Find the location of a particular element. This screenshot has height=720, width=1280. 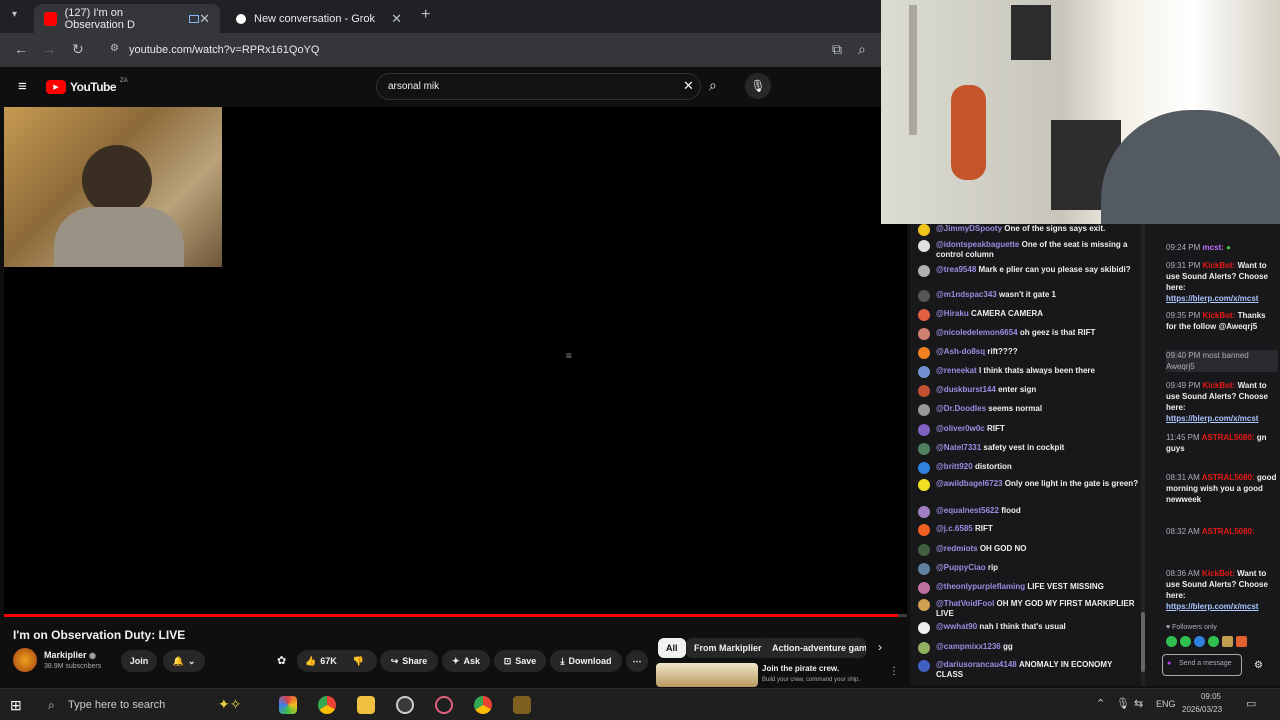

chat-username: @redmiots is located at coordinates (957, 548).